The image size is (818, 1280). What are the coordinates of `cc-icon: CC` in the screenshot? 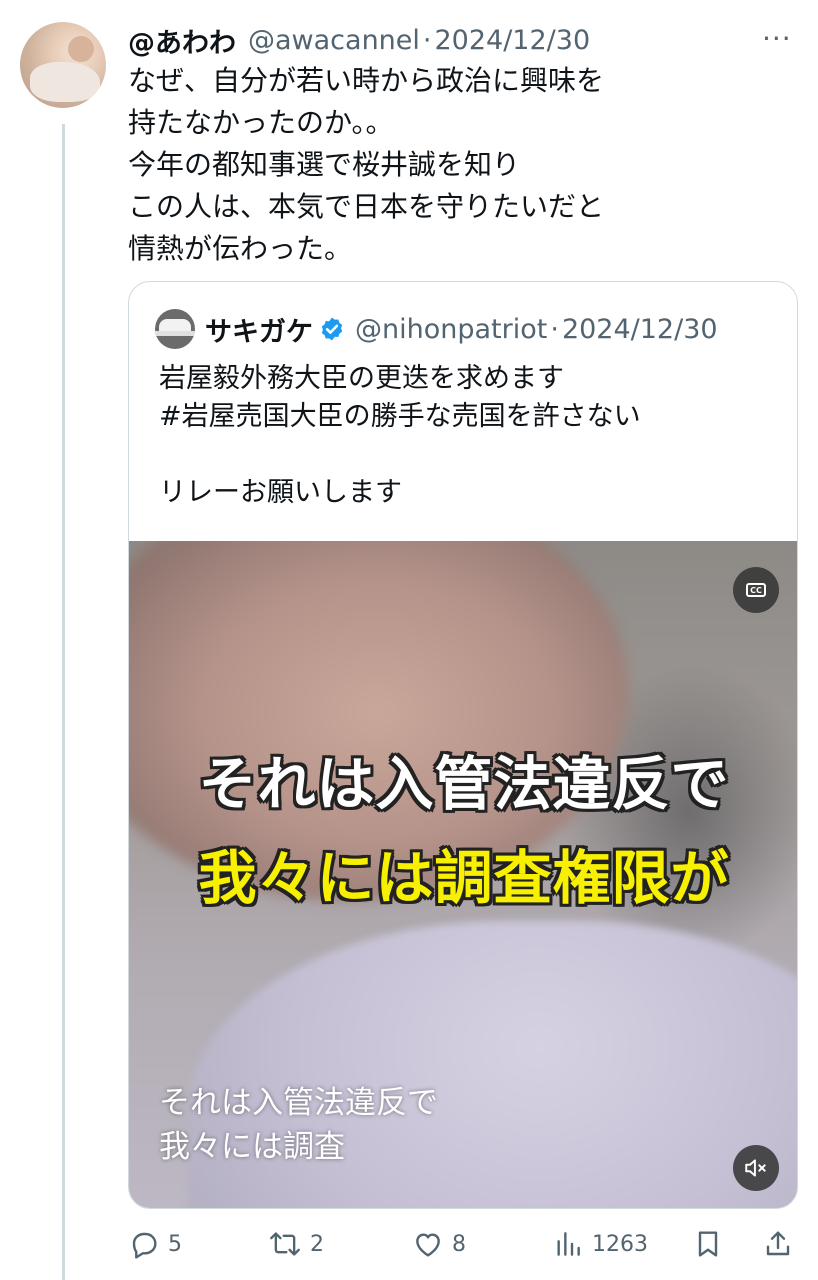 It's located at (756, 590).